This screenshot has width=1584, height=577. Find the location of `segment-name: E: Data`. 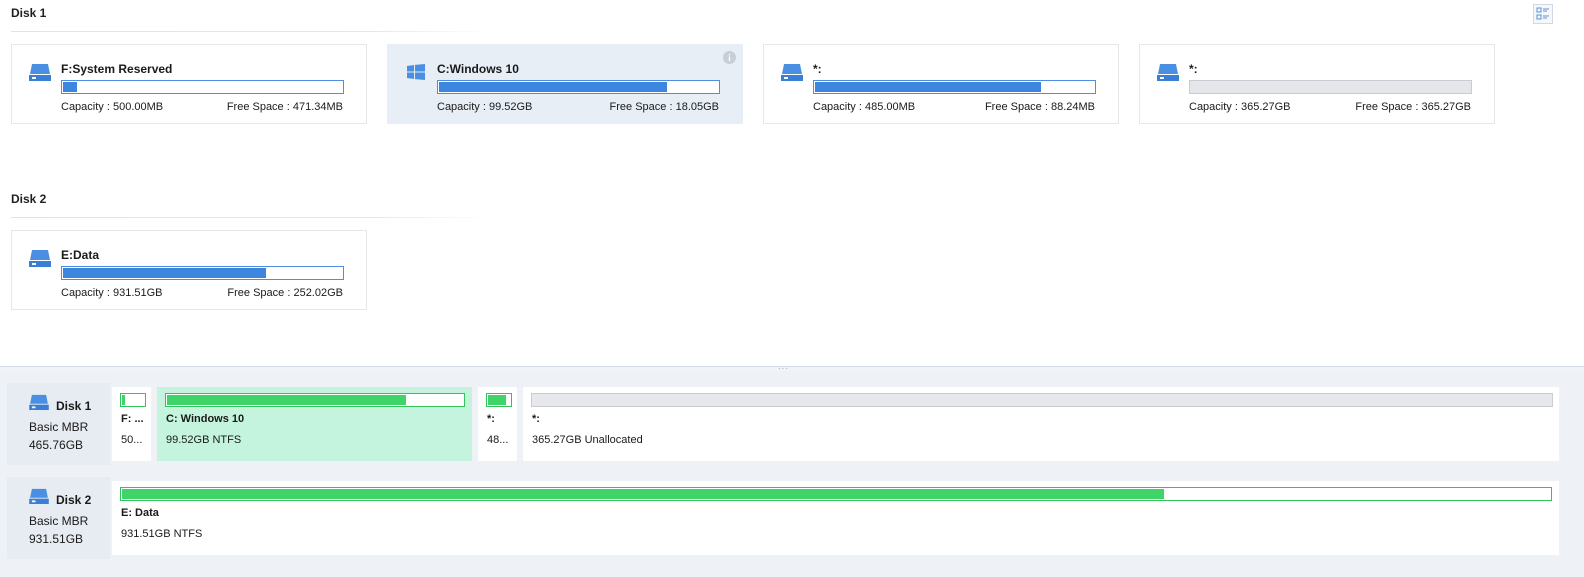

segment-name: E: Data is located at coordinates (140, 513).